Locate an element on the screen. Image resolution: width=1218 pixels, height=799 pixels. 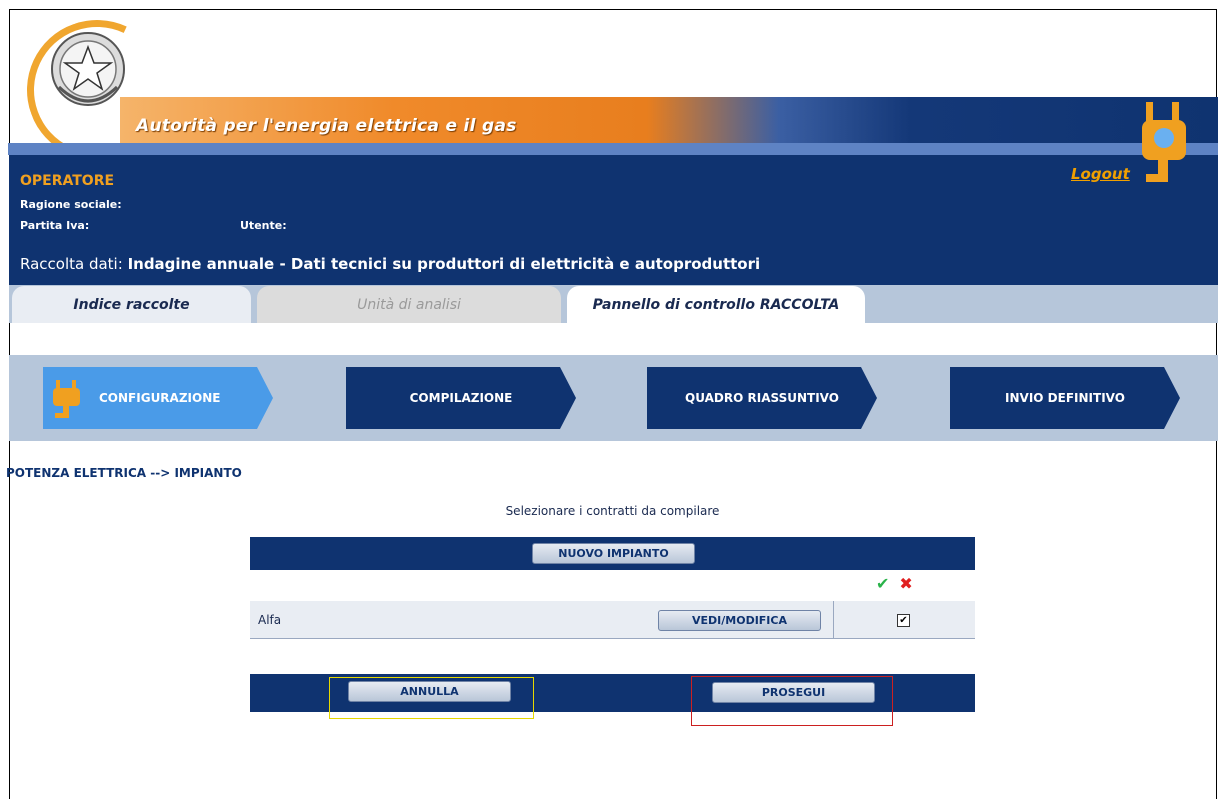
table-header-icons: ✔ ✖ is located at coordinates (894, 583).